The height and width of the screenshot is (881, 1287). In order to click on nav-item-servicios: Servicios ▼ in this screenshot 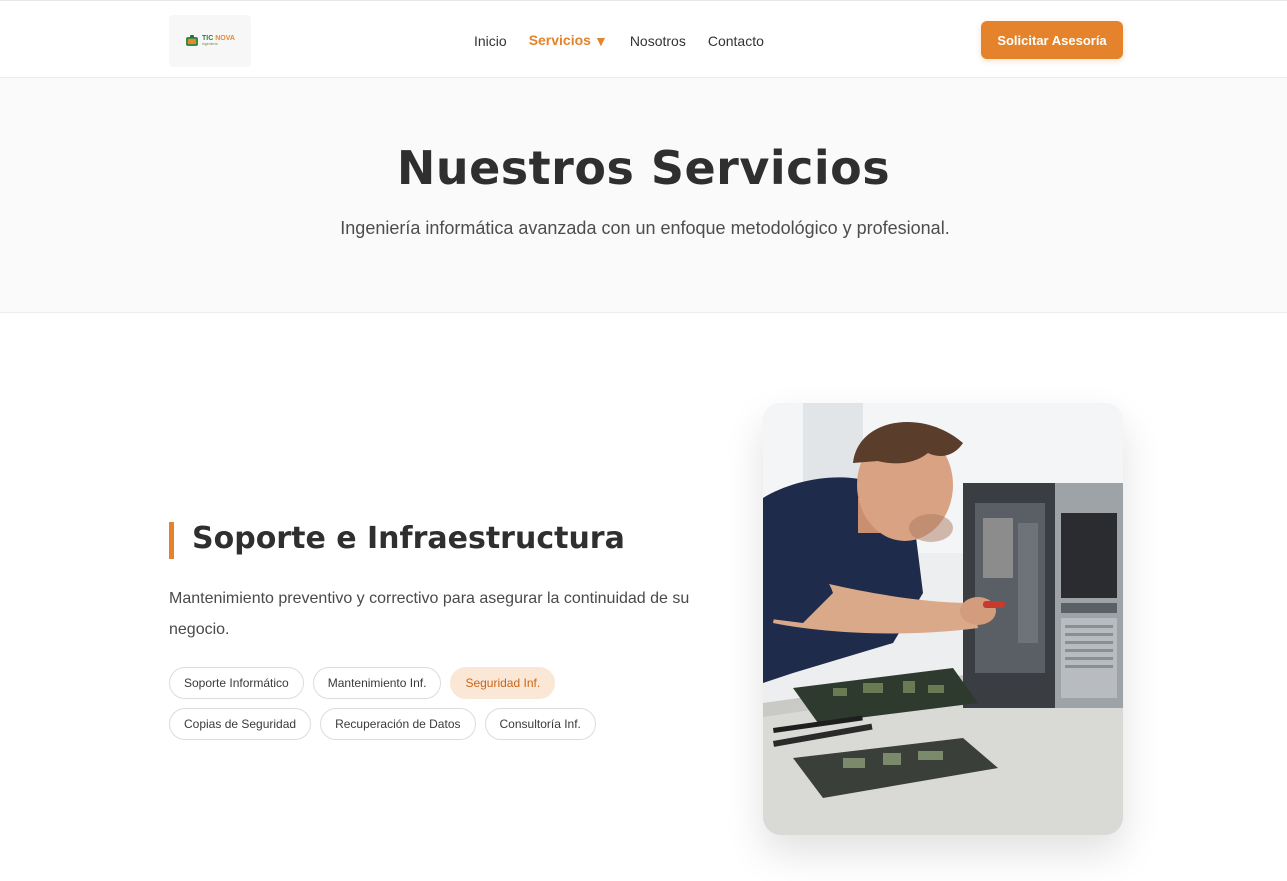, I will do `click(568, 40)`.